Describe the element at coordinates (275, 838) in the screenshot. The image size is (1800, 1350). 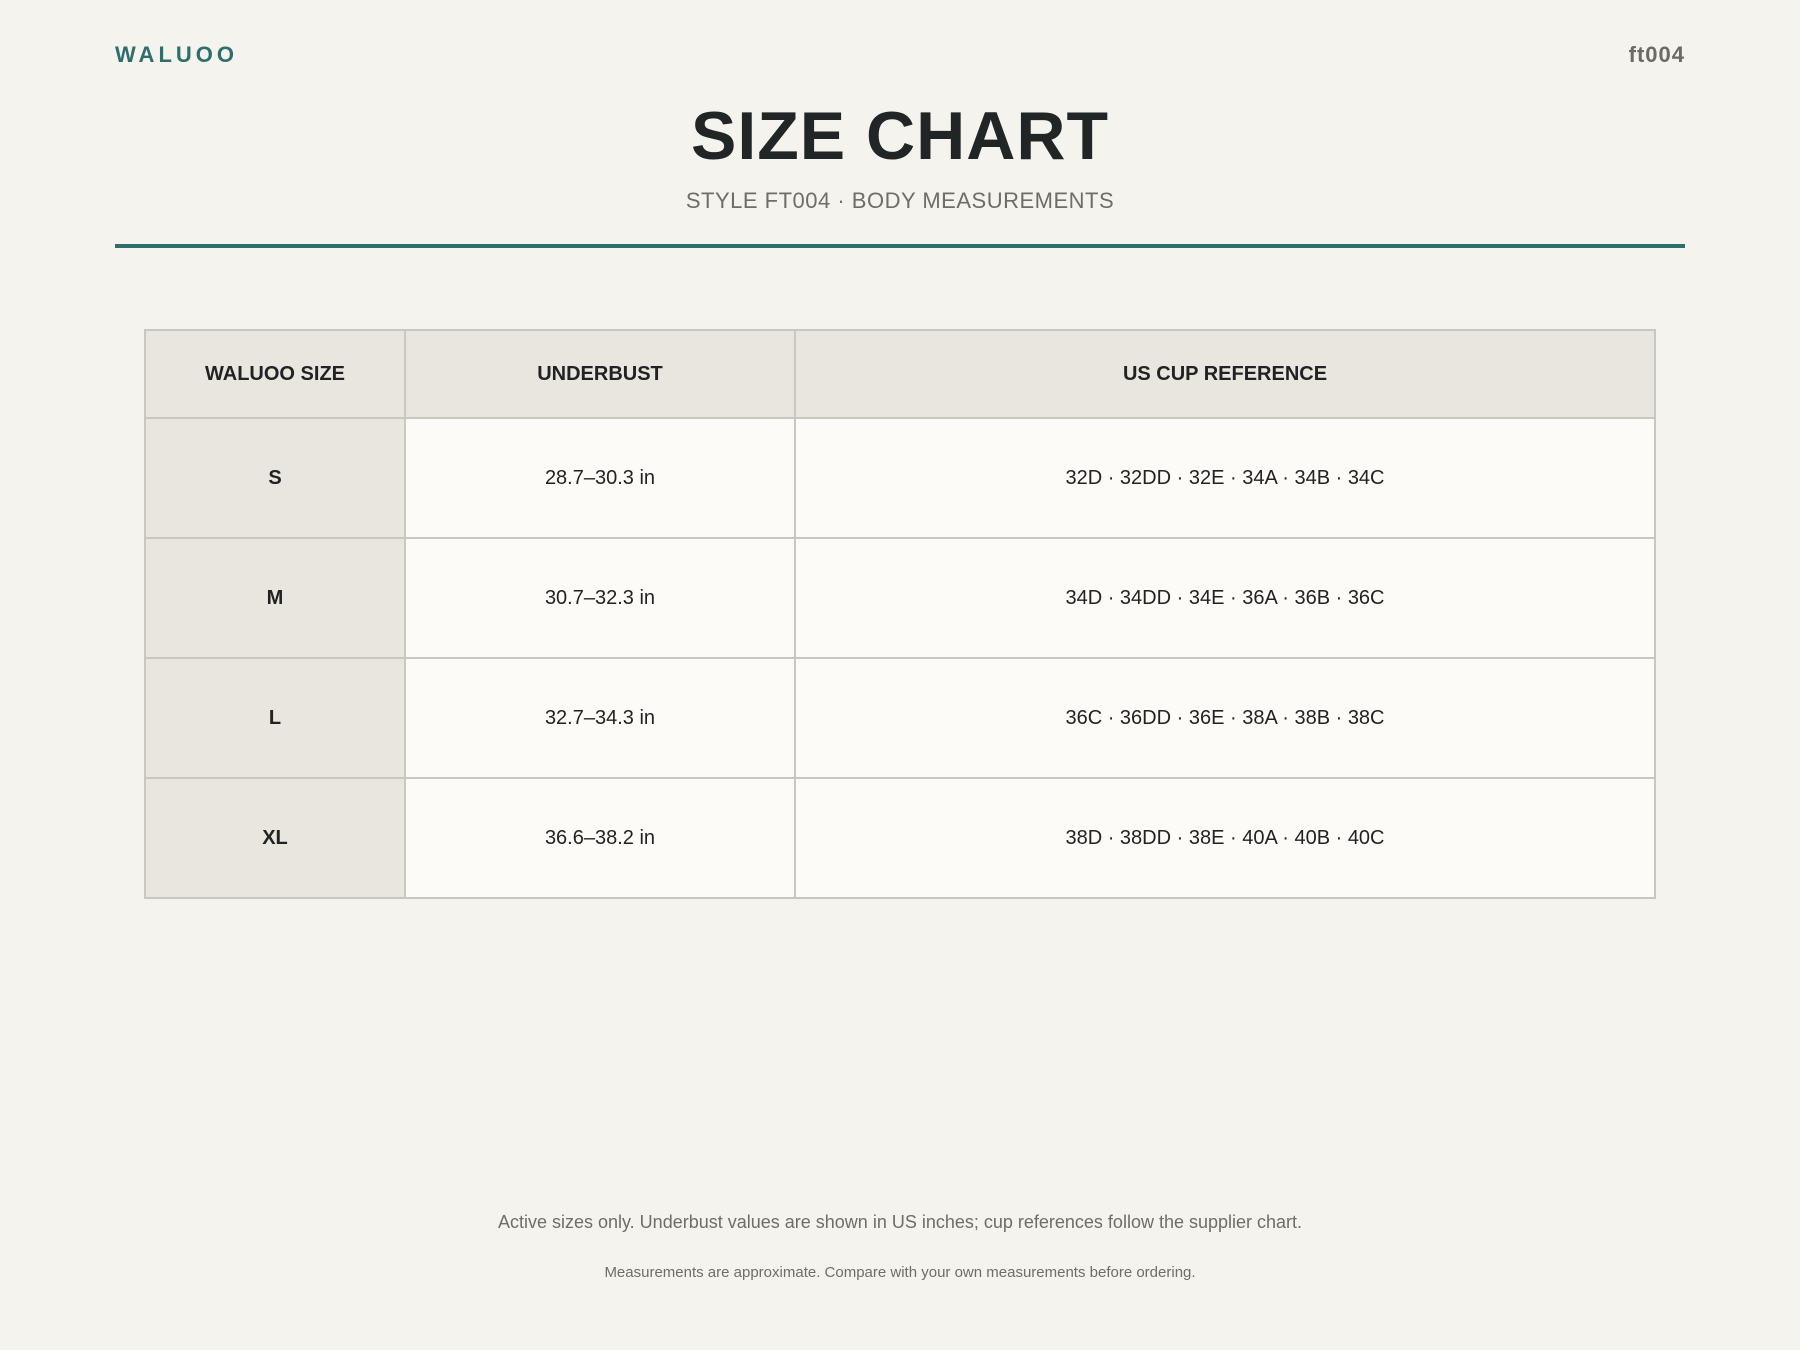
I see `size-cell: XL` at that location.